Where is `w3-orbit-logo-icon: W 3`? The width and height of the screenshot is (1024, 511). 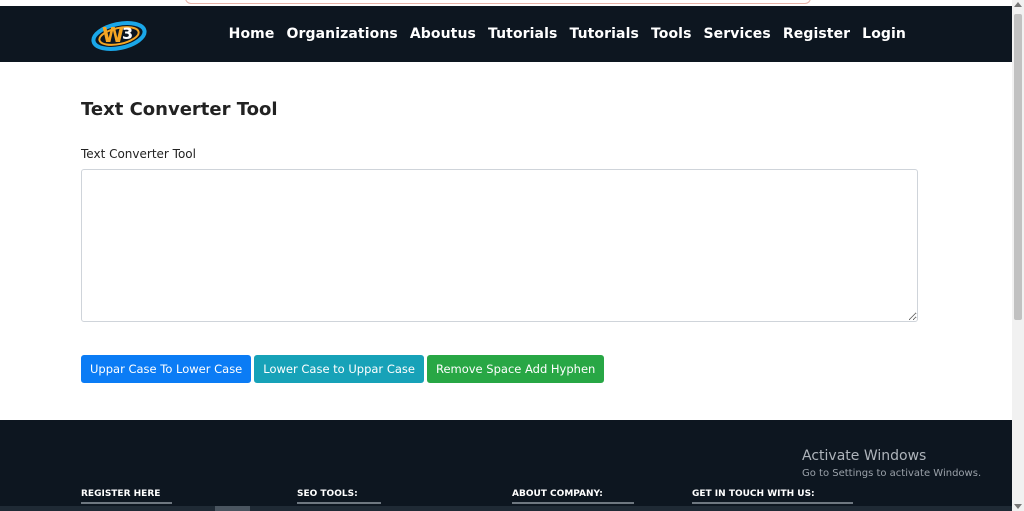 w3-orbit-logo-icon: W 3 is located at coordinates (119, 36).